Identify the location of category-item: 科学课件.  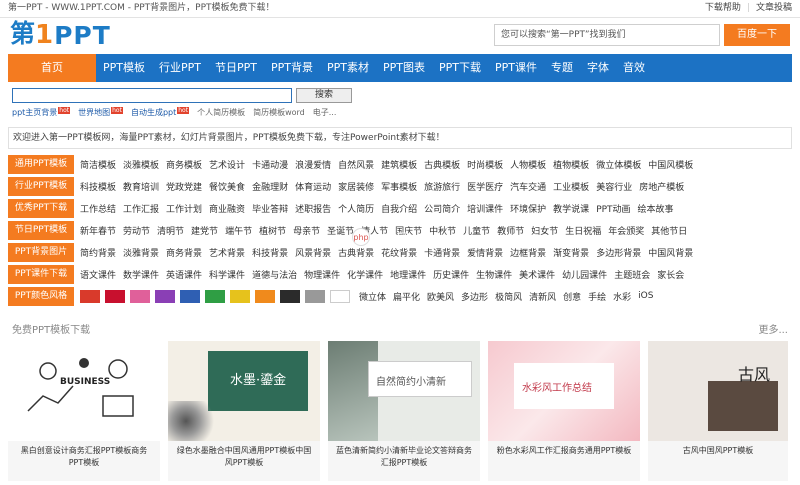
(227, 274).